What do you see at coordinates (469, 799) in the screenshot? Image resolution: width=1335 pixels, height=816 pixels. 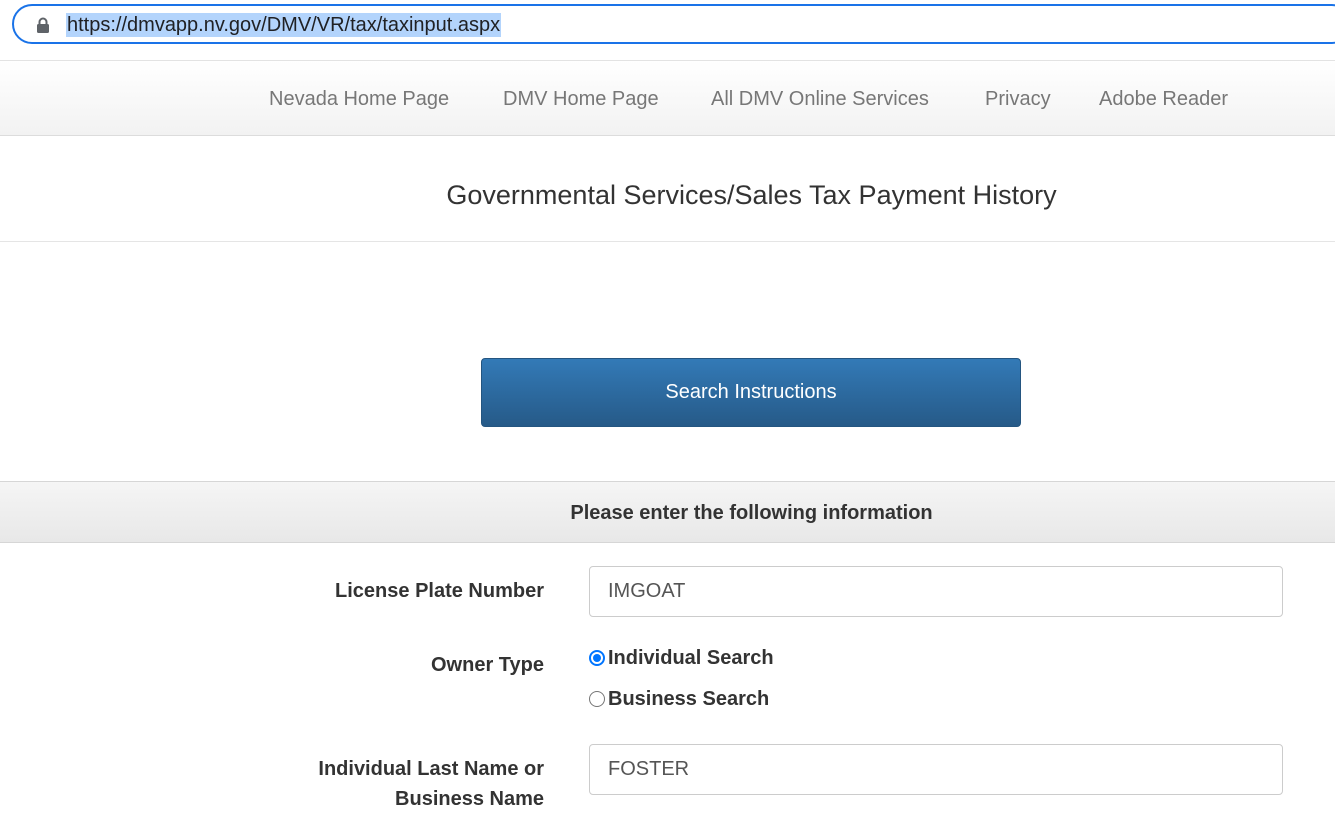 I see `name-label-line2: Business Name` at bounding box center [469, 799].